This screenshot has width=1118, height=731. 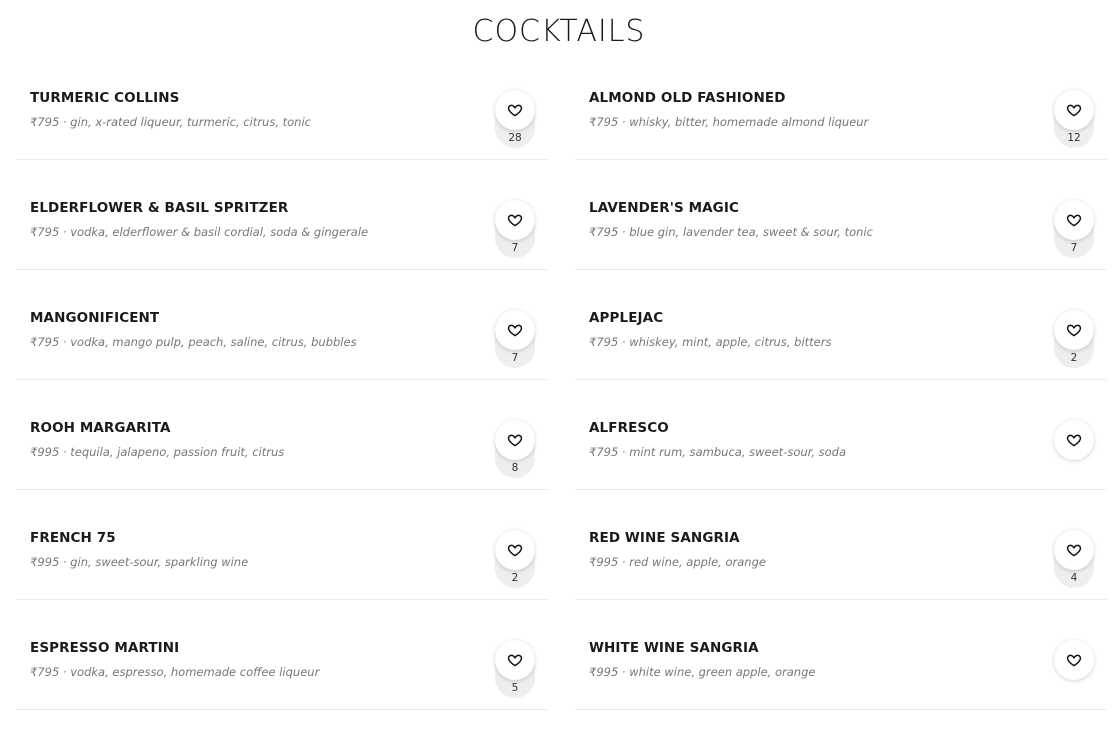 What do you see at coordinates (677, 562) in the screenshot?
I see `item-price-ingredients: ₹995 · red wine, apple, orange` at bounding box center [677, 562].